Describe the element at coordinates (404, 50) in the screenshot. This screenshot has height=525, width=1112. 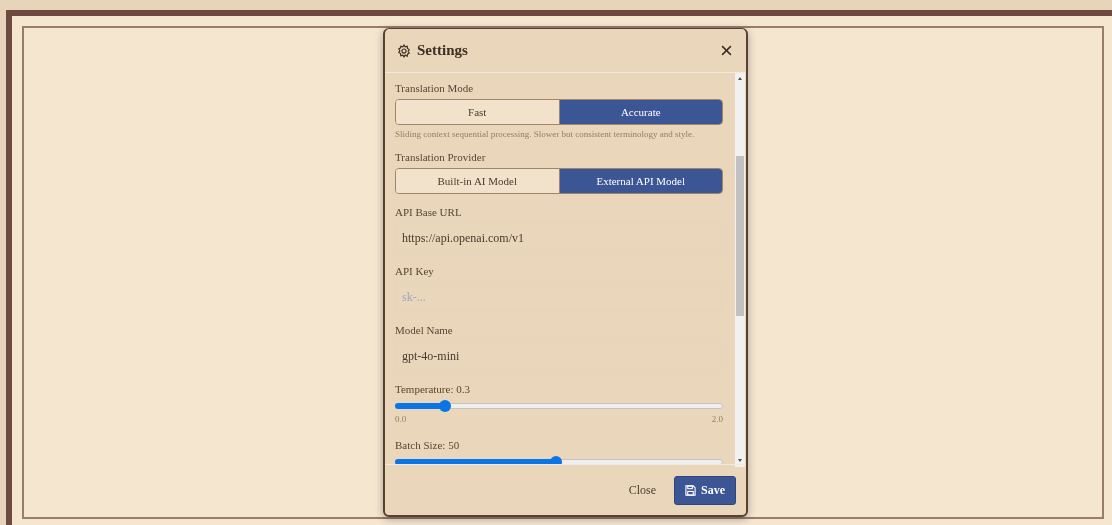
I see `settings-icon` at that location.